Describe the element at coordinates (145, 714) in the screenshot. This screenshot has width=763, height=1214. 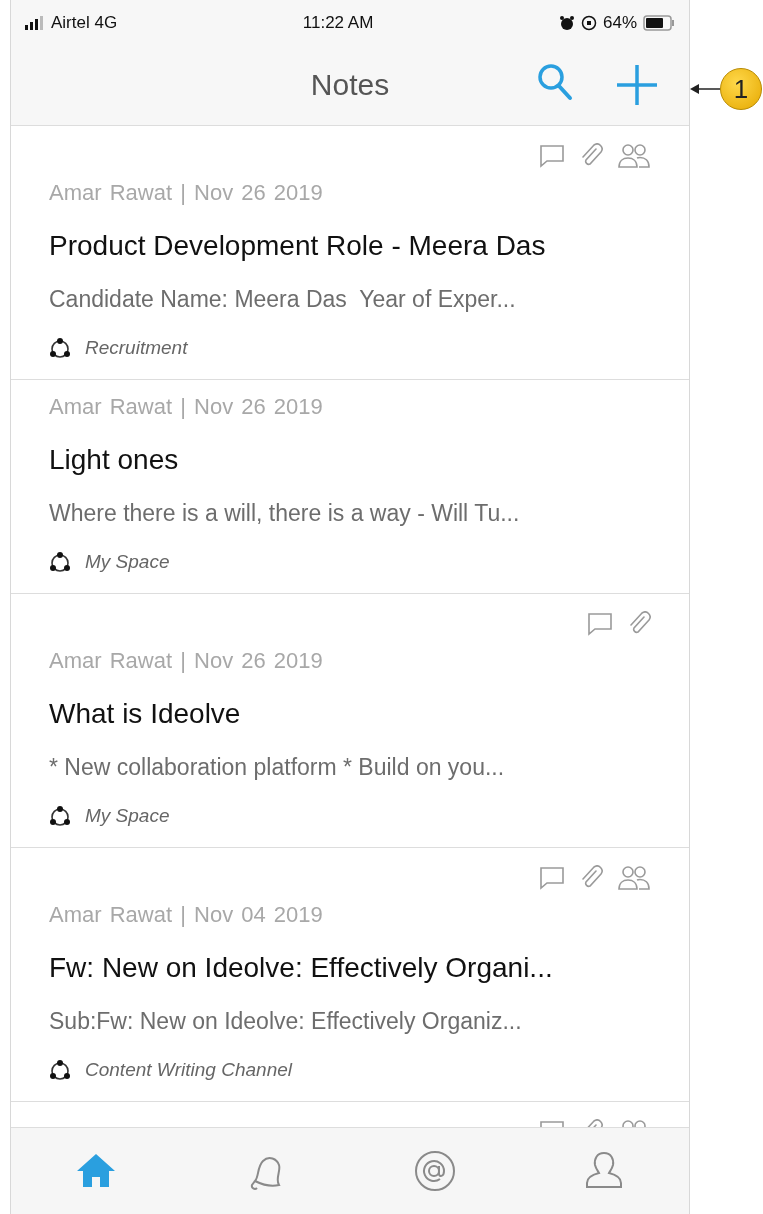
I see `note-title: What is Ideolve` at that location.